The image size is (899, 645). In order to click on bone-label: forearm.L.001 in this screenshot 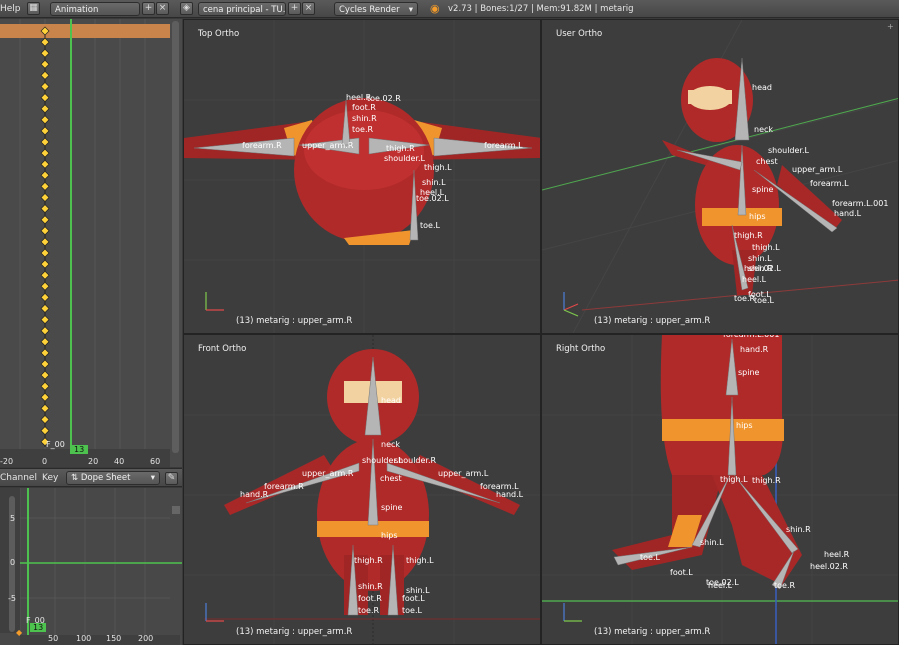, I will do `click(751, 337)`.